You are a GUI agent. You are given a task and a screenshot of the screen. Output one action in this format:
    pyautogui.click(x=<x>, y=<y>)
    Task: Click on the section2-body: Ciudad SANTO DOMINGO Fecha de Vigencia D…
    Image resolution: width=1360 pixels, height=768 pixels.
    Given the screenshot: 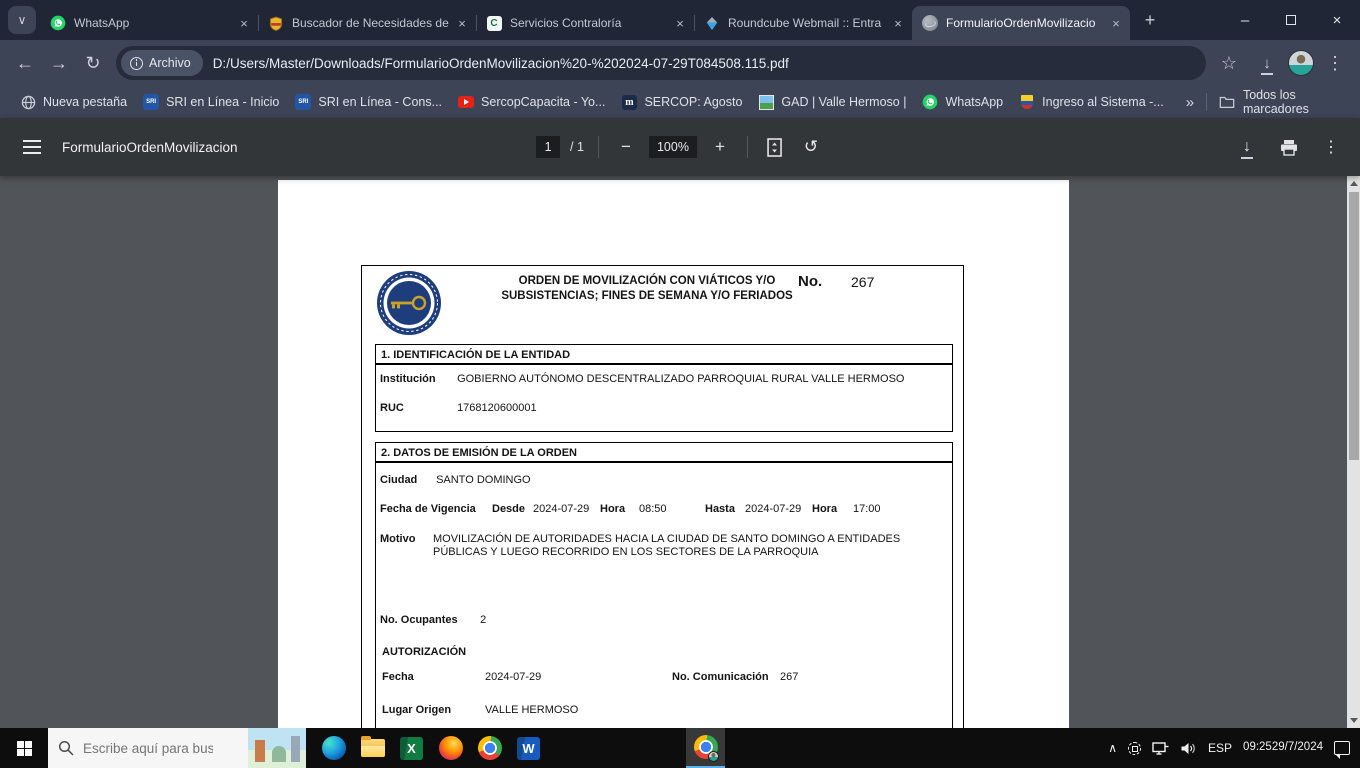 What is the action you would take?
    pyautogui.click(x=664, y=595)
    